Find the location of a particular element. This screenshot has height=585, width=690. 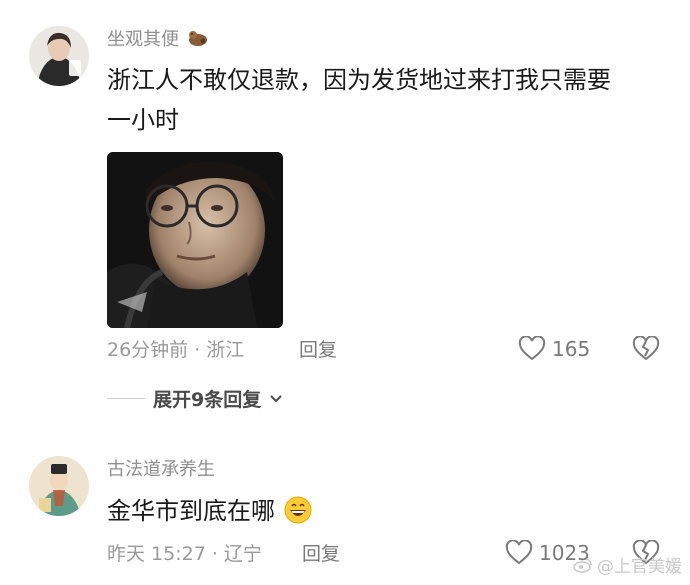

comment-timestamp-location: 昨天 15:27 · 辽宁 is located at coordinates (184, 554).